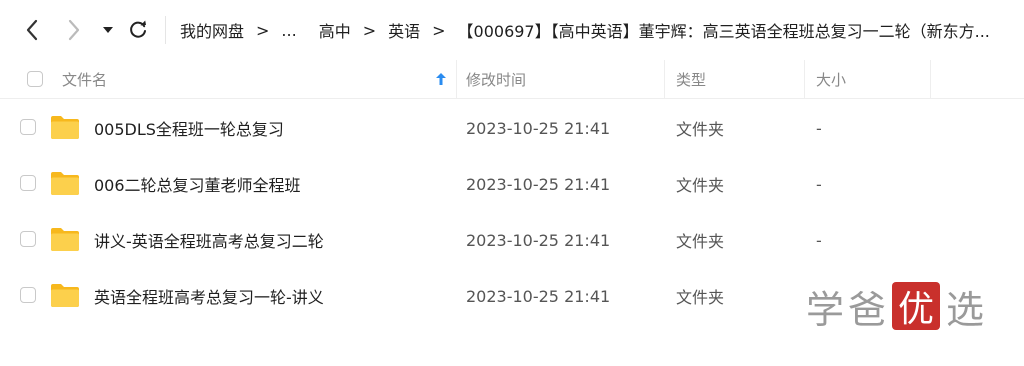 The image size is (1024, 366). I want to click on select-all-checkbox, so click(35, 79).